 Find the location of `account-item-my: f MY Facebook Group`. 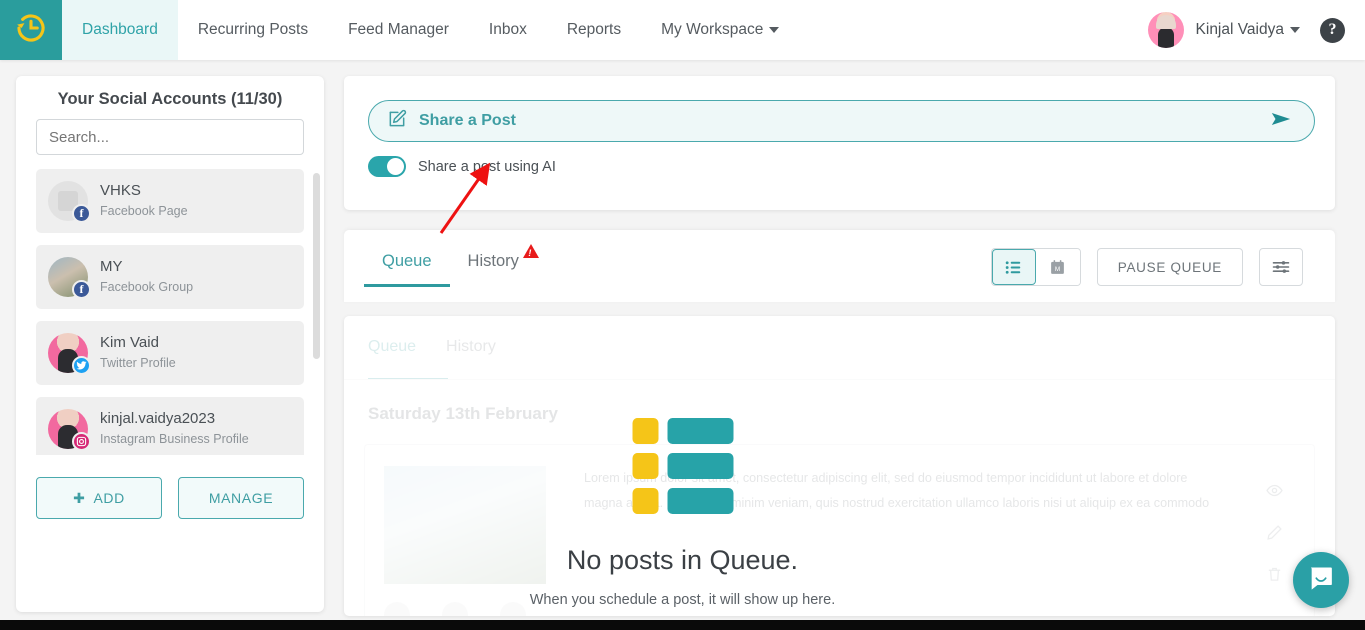

account-item-my: f MY Facebook Group is located at coordinates (170, 277).